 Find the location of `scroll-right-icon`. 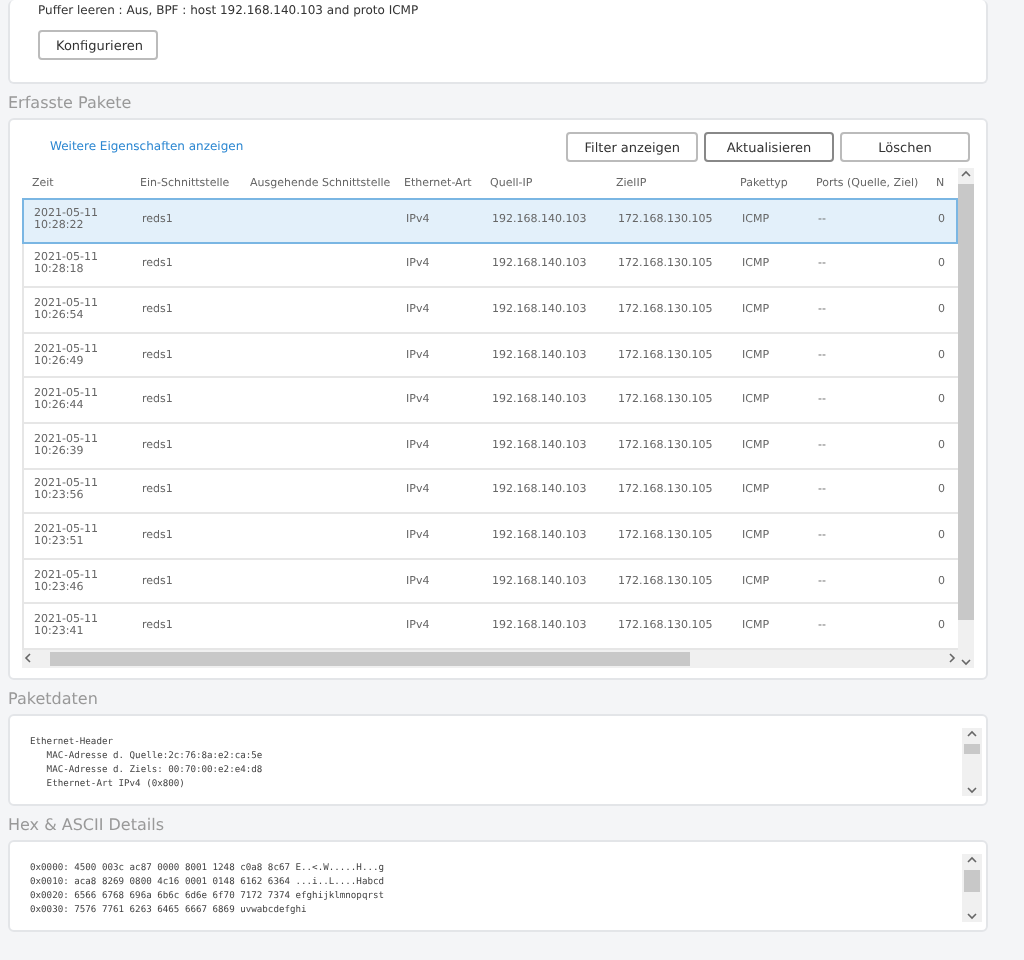

scroll-right-icon is located at coordinates (952, 658).